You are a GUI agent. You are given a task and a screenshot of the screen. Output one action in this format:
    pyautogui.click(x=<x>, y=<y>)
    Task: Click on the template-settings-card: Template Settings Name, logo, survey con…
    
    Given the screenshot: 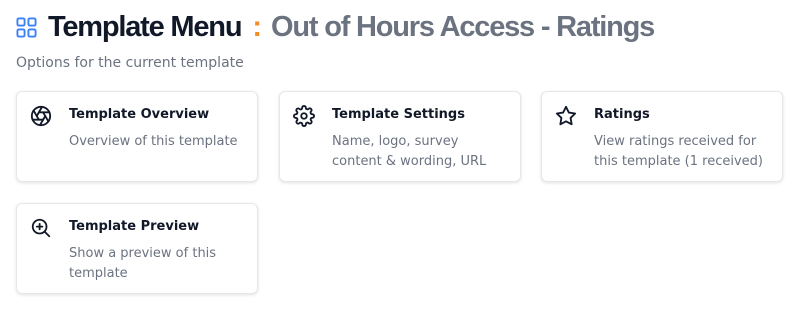 What is the action you would take?
    pyautogui.click(x=400, y=136)
    